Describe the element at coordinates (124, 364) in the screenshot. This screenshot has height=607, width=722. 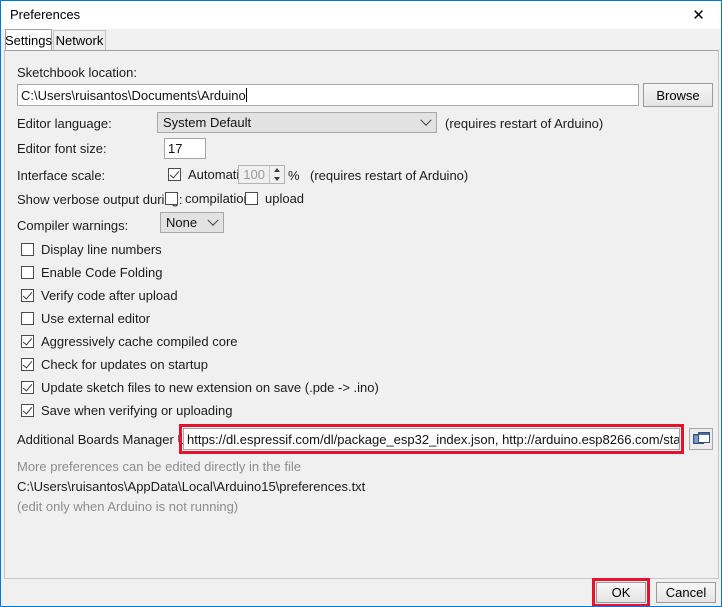
I see `checkbox-label: Check for updates on startup` at that location.